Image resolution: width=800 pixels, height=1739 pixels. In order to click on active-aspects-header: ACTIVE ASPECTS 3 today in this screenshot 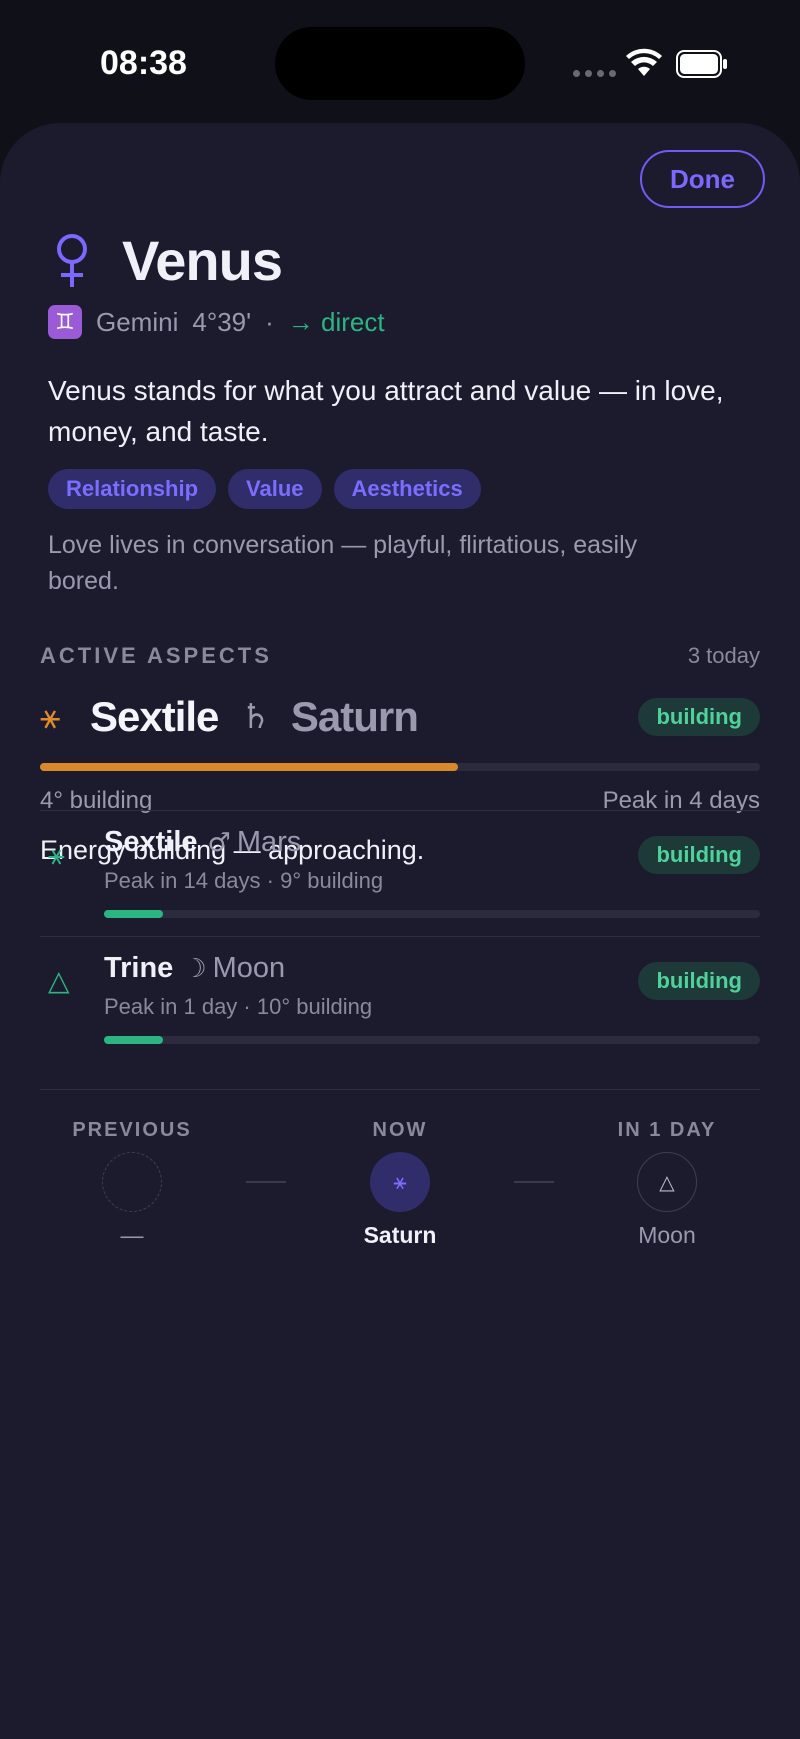, I will do `click(400, 656)`.